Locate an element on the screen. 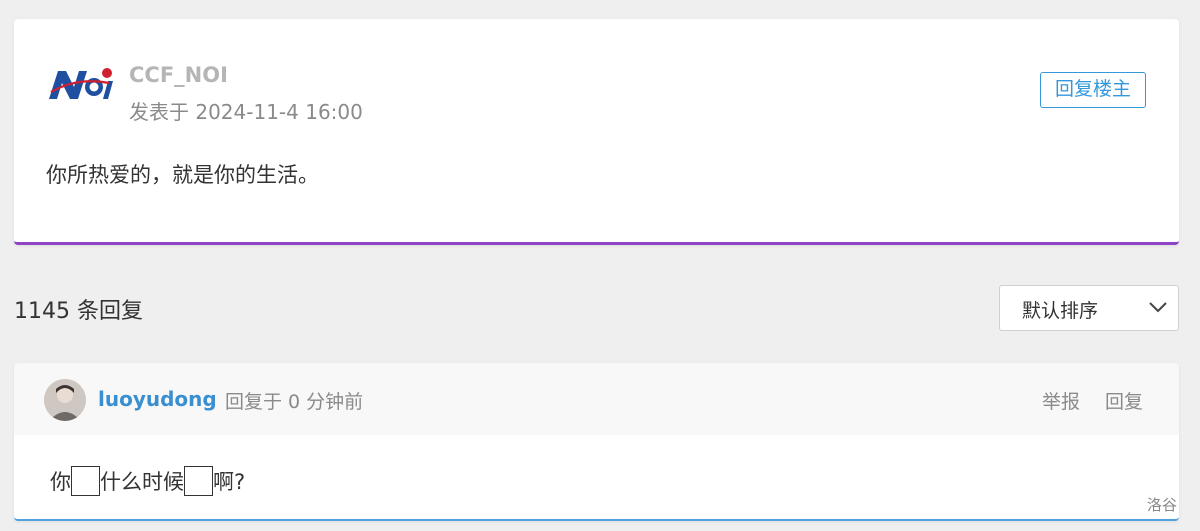 Image resolution: width=1200 pixels, height=531 pixels. noi-logo-icon is located at coordinates (81, 83).